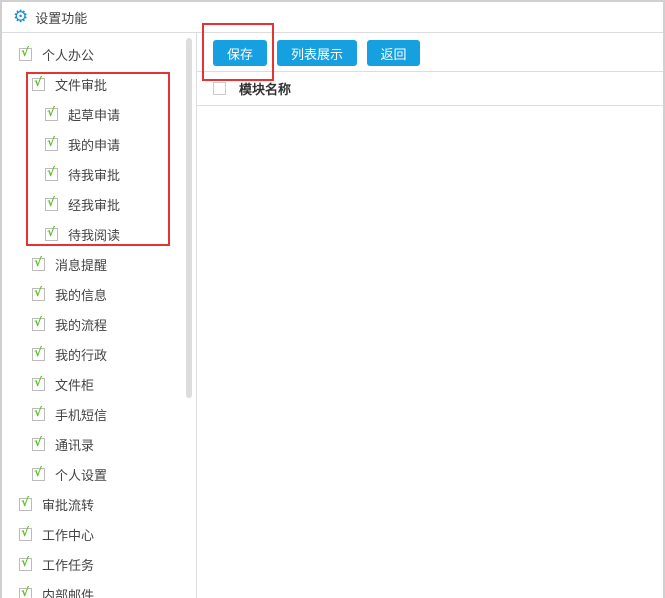 The width and height of the screenshot is (665, 598). I want to click on tree-item: 工作中心, so click(56, 534).